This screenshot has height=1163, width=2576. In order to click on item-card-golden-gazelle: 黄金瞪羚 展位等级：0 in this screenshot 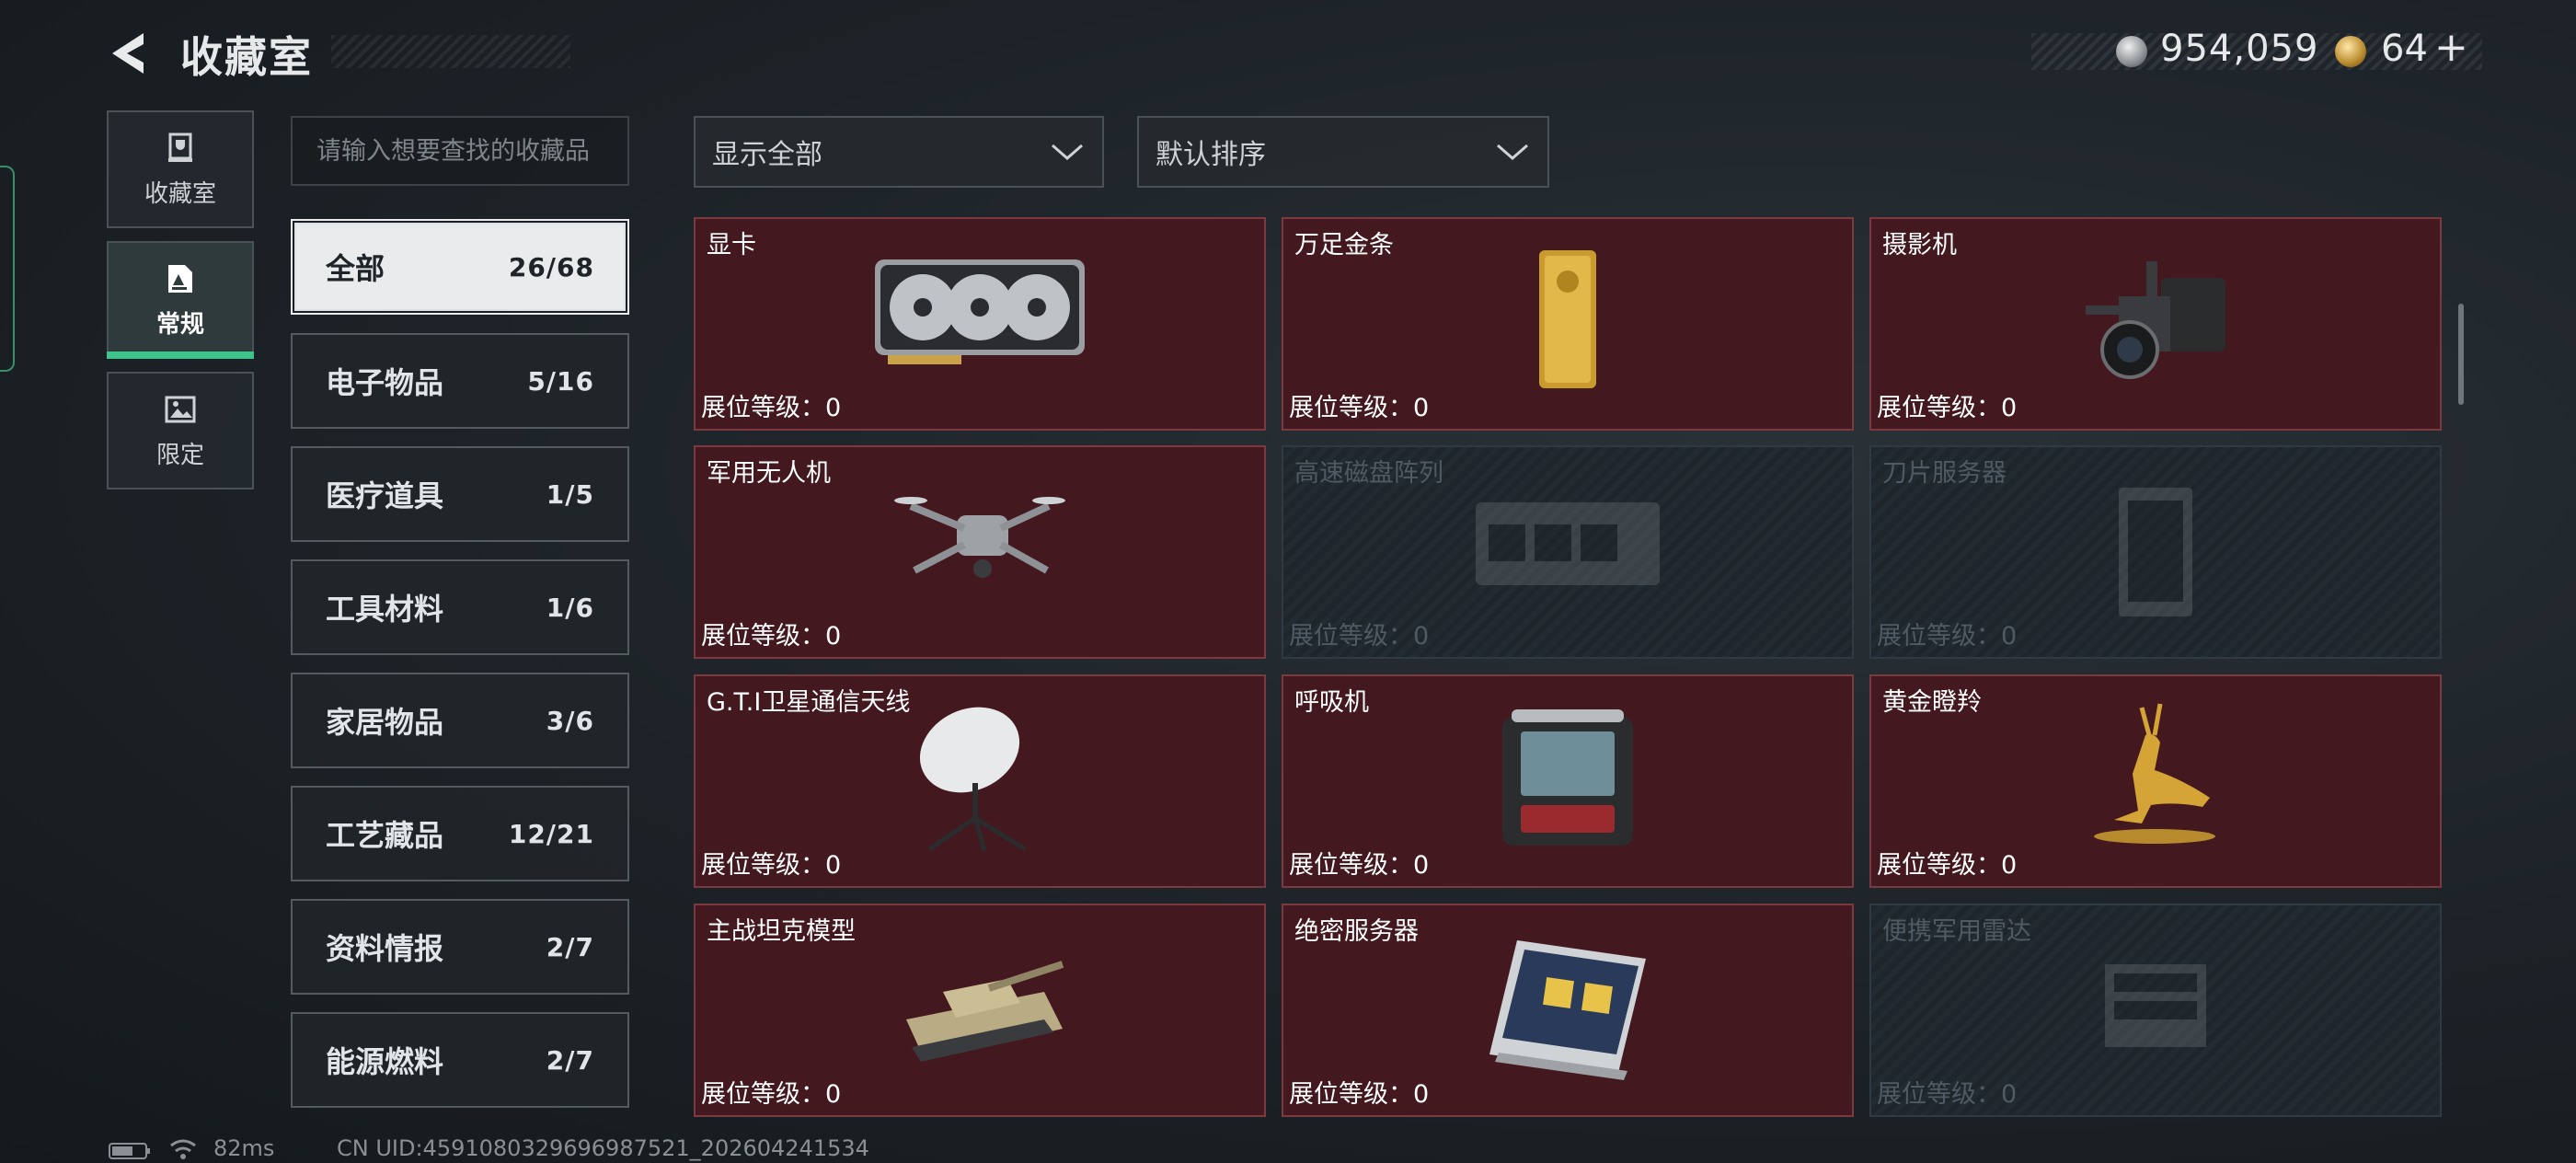, I will do `click(2155, 781)`.